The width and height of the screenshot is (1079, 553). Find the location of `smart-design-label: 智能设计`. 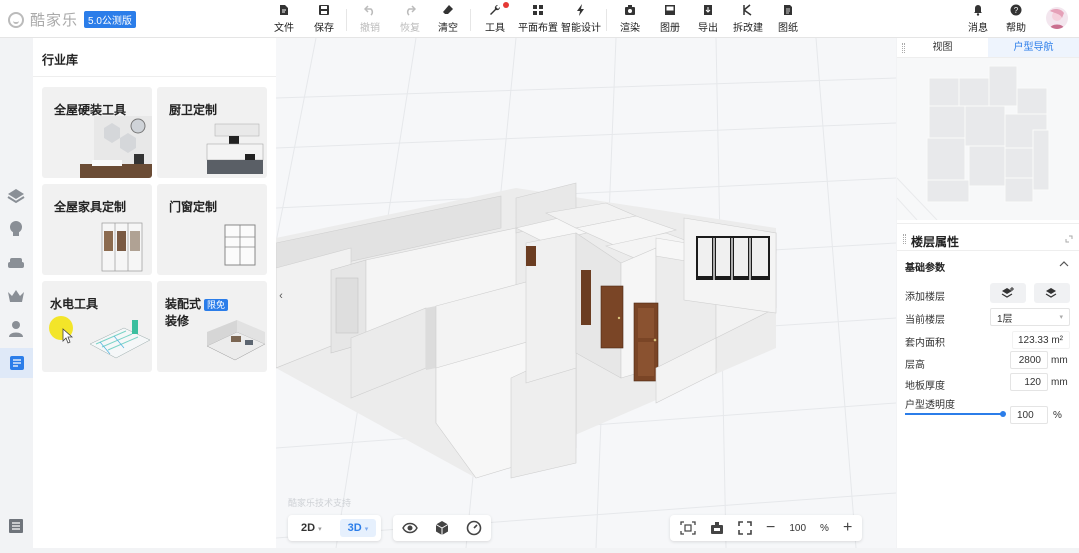

smart-design-label: 智能设计 is located at coordinates (581, 28).